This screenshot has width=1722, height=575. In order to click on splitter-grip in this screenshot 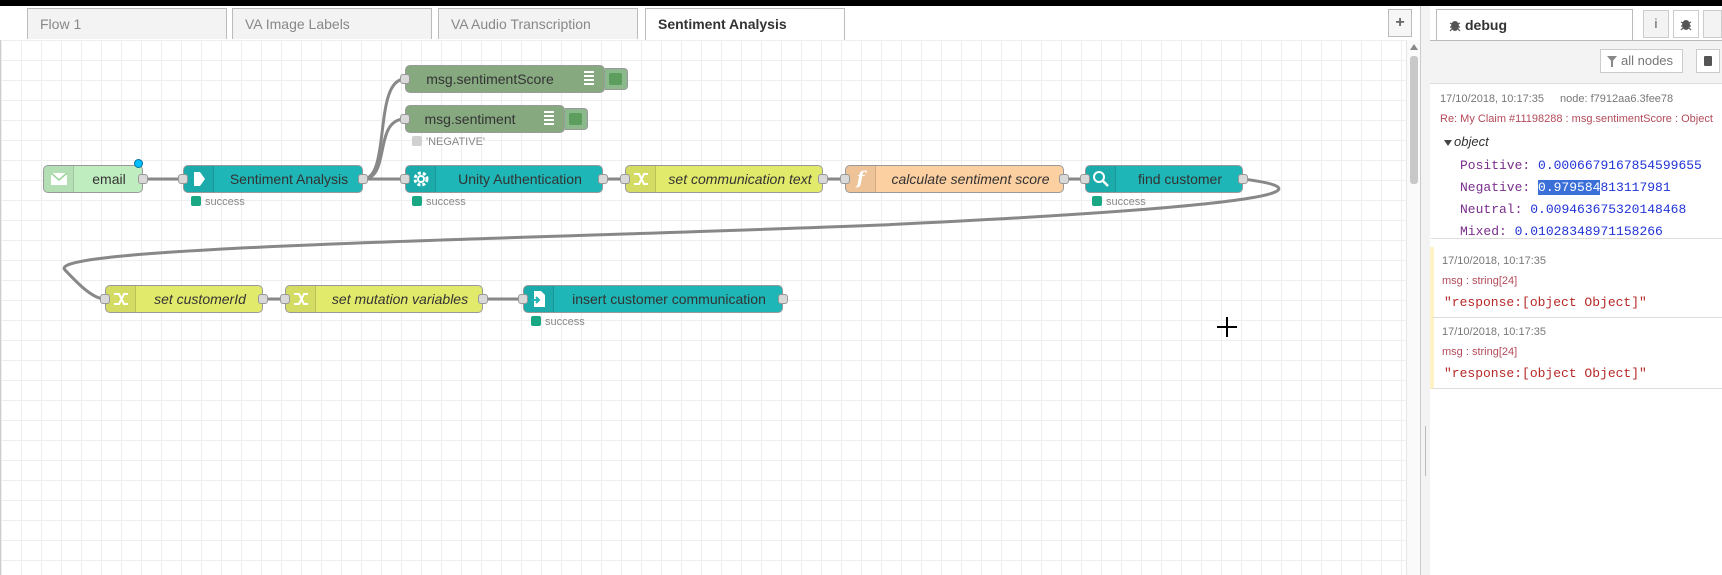, I will do `click(1425, 451)`.